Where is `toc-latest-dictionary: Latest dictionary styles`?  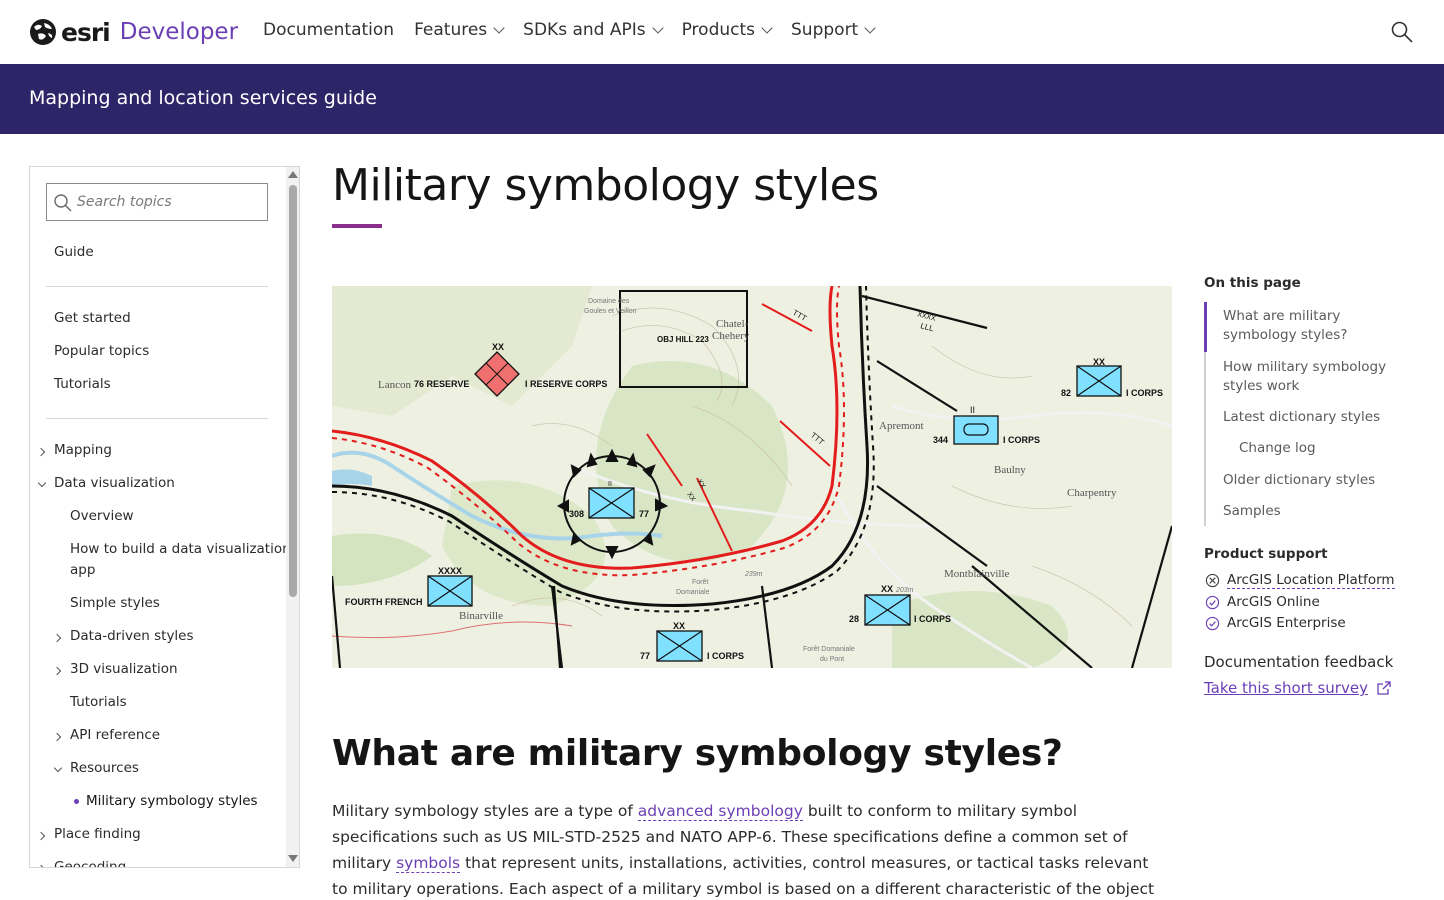
toc-latest-dictionary: Latest dictionary styles is located at coordinates (1301, 417).